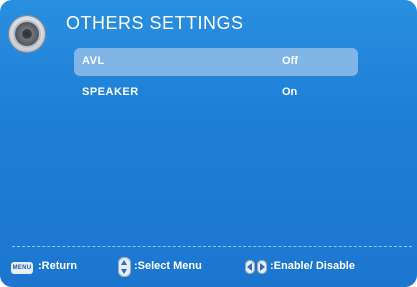  Describe the element at coordinates (93, 61) in the screenshot. I see `menu-item-label: AVL` at that location.